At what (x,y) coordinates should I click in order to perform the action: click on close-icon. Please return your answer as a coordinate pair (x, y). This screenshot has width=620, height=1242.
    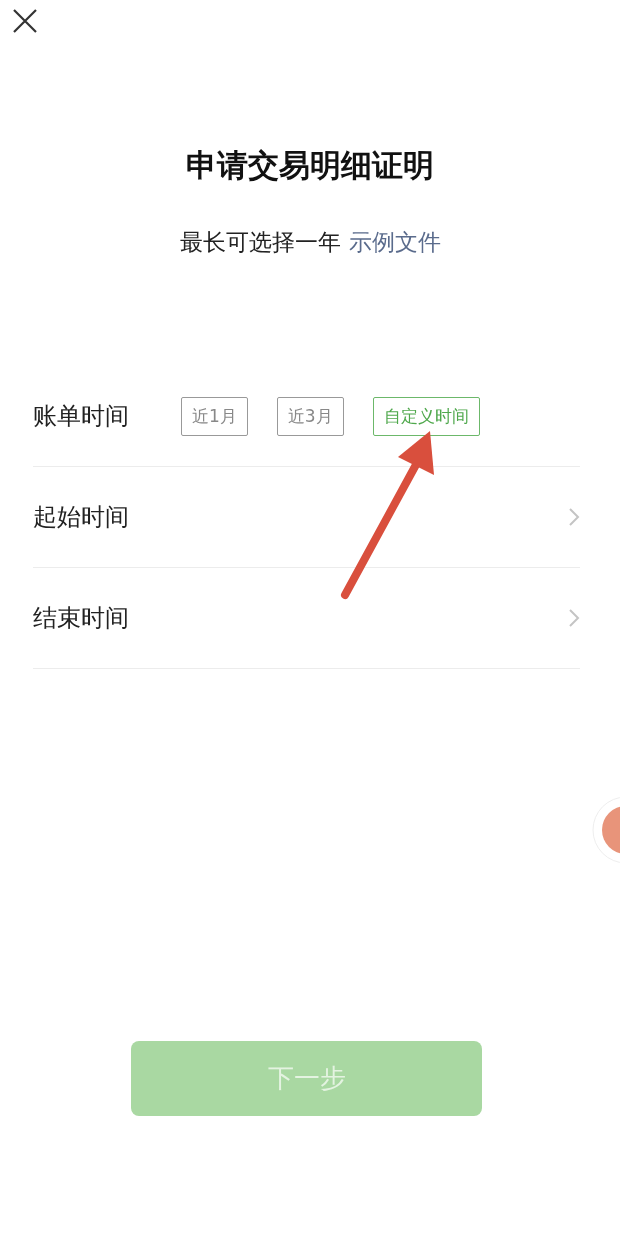
    Looking at the image, I should click on (25, 21).